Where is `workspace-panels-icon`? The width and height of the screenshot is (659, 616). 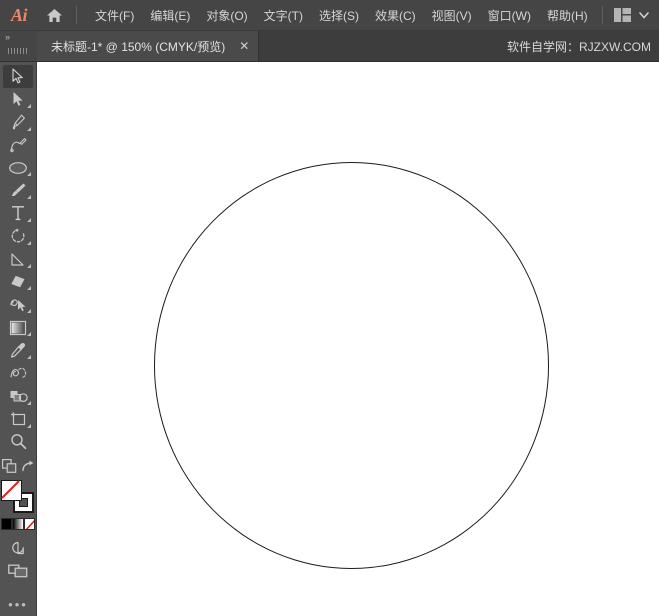 workspace-panels-icon is located at coordinates (622, 15).